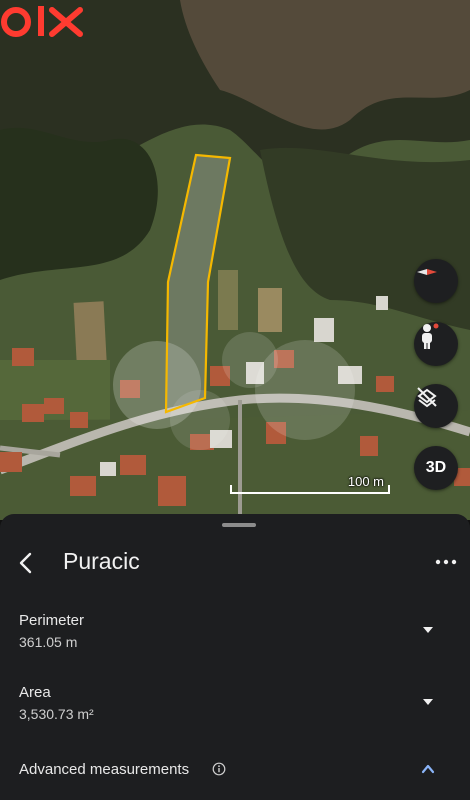  I want to click on drag-handle, so click(239, 525).